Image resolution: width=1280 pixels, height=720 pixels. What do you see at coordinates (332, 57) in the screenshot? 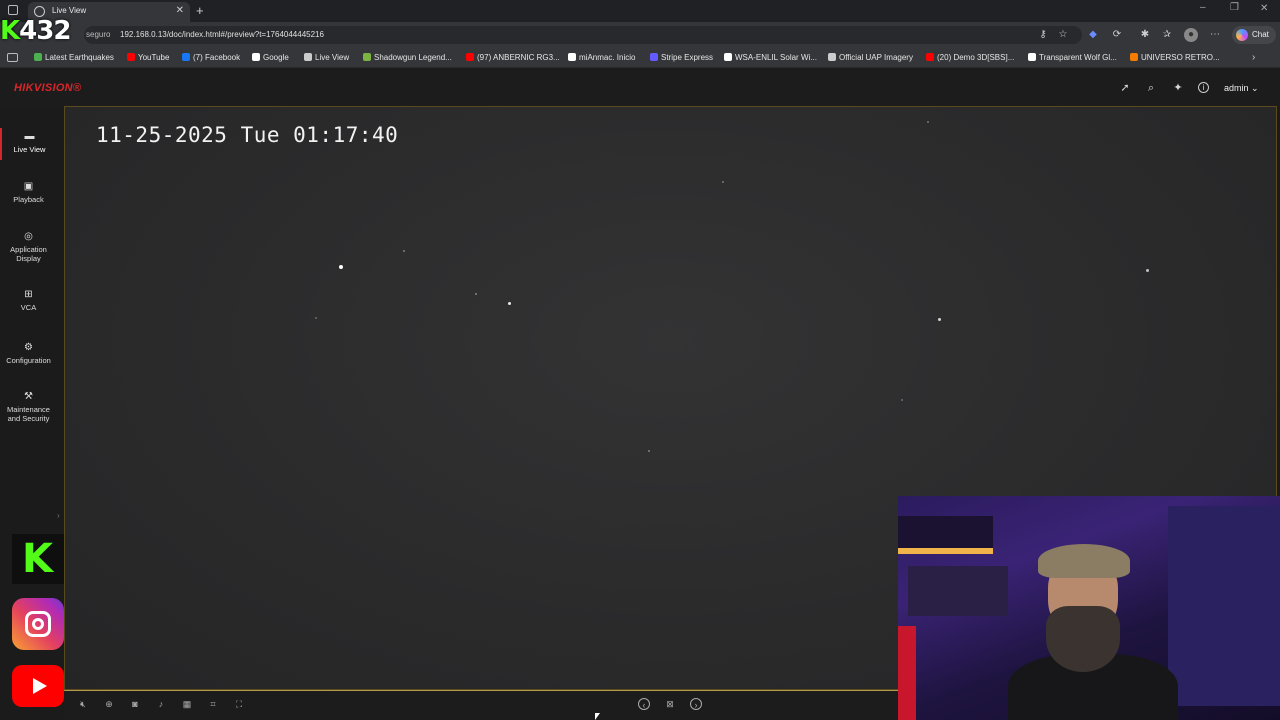
I see `bookmark-label: Live View` at bounding box center [332, 57].